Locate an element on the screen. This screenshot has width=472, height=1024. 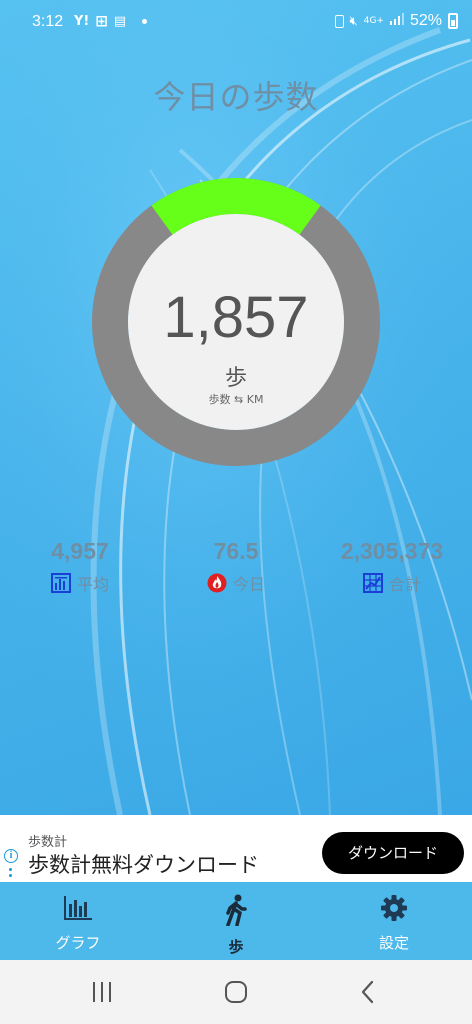
stat-today-label: 今日 is located at coordinates (248, 584).